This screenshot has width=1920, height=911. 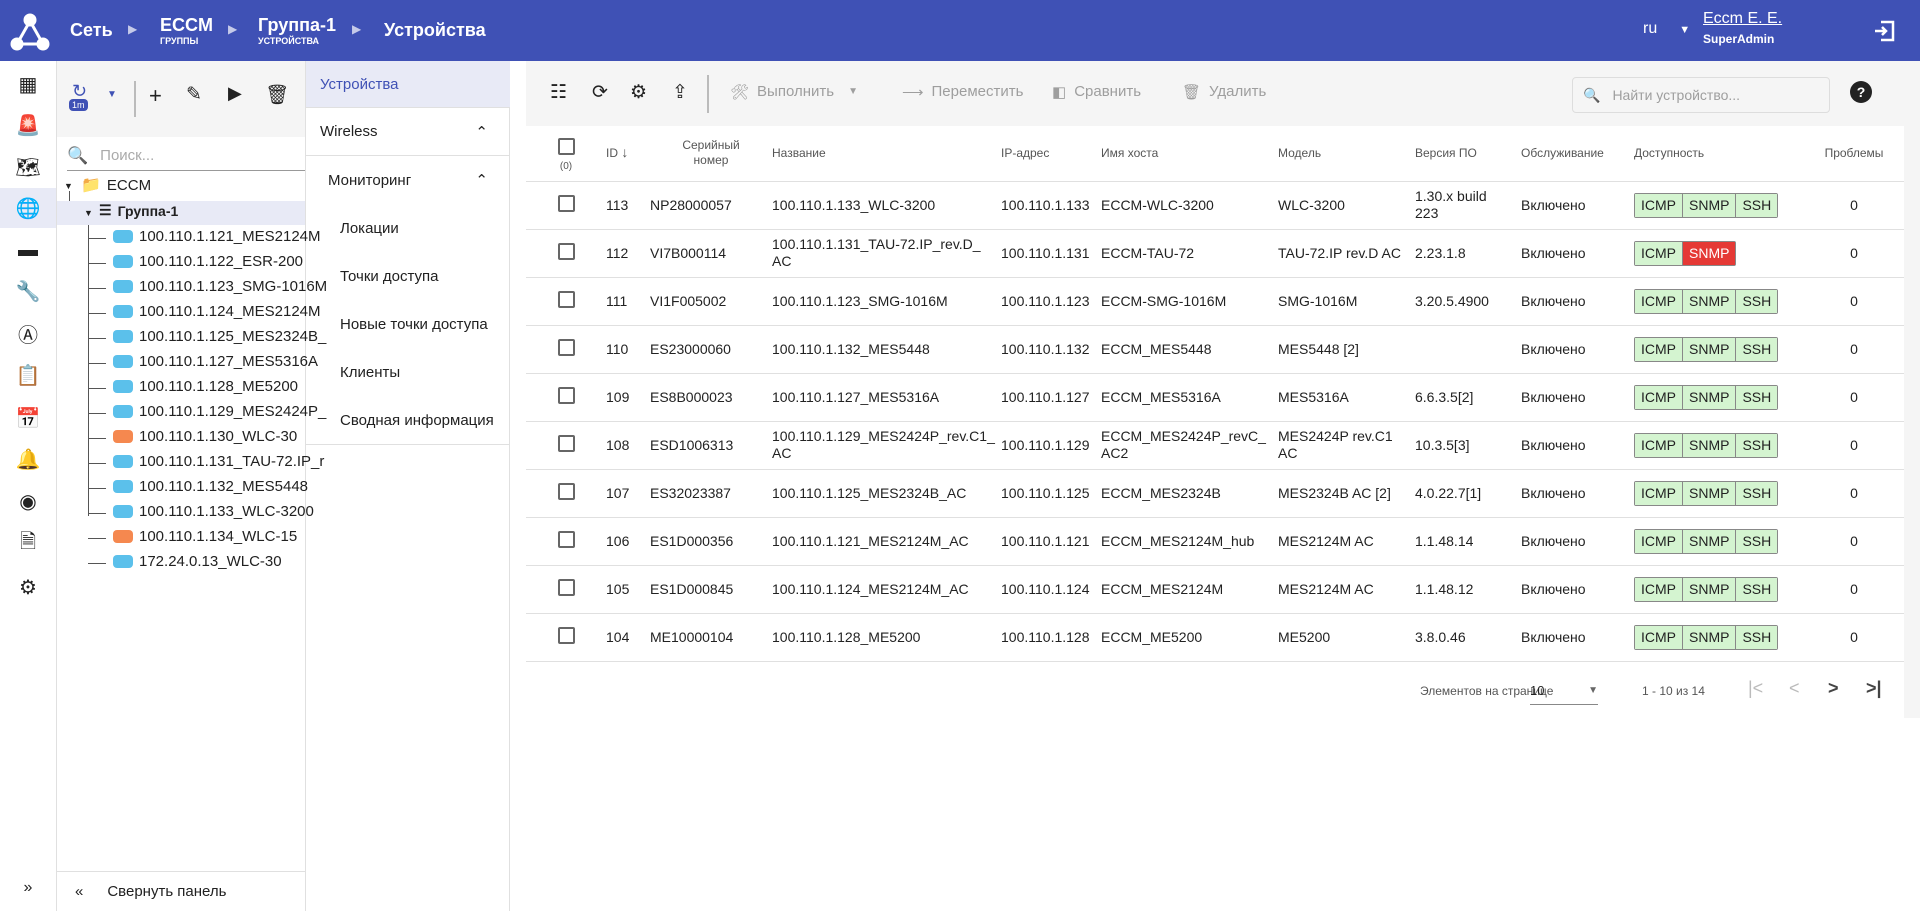 What do you see at coordinates (194, 94) in the screenshot?
I see `edit-pencil-icon: ✎` at bounding box center [194, 94].